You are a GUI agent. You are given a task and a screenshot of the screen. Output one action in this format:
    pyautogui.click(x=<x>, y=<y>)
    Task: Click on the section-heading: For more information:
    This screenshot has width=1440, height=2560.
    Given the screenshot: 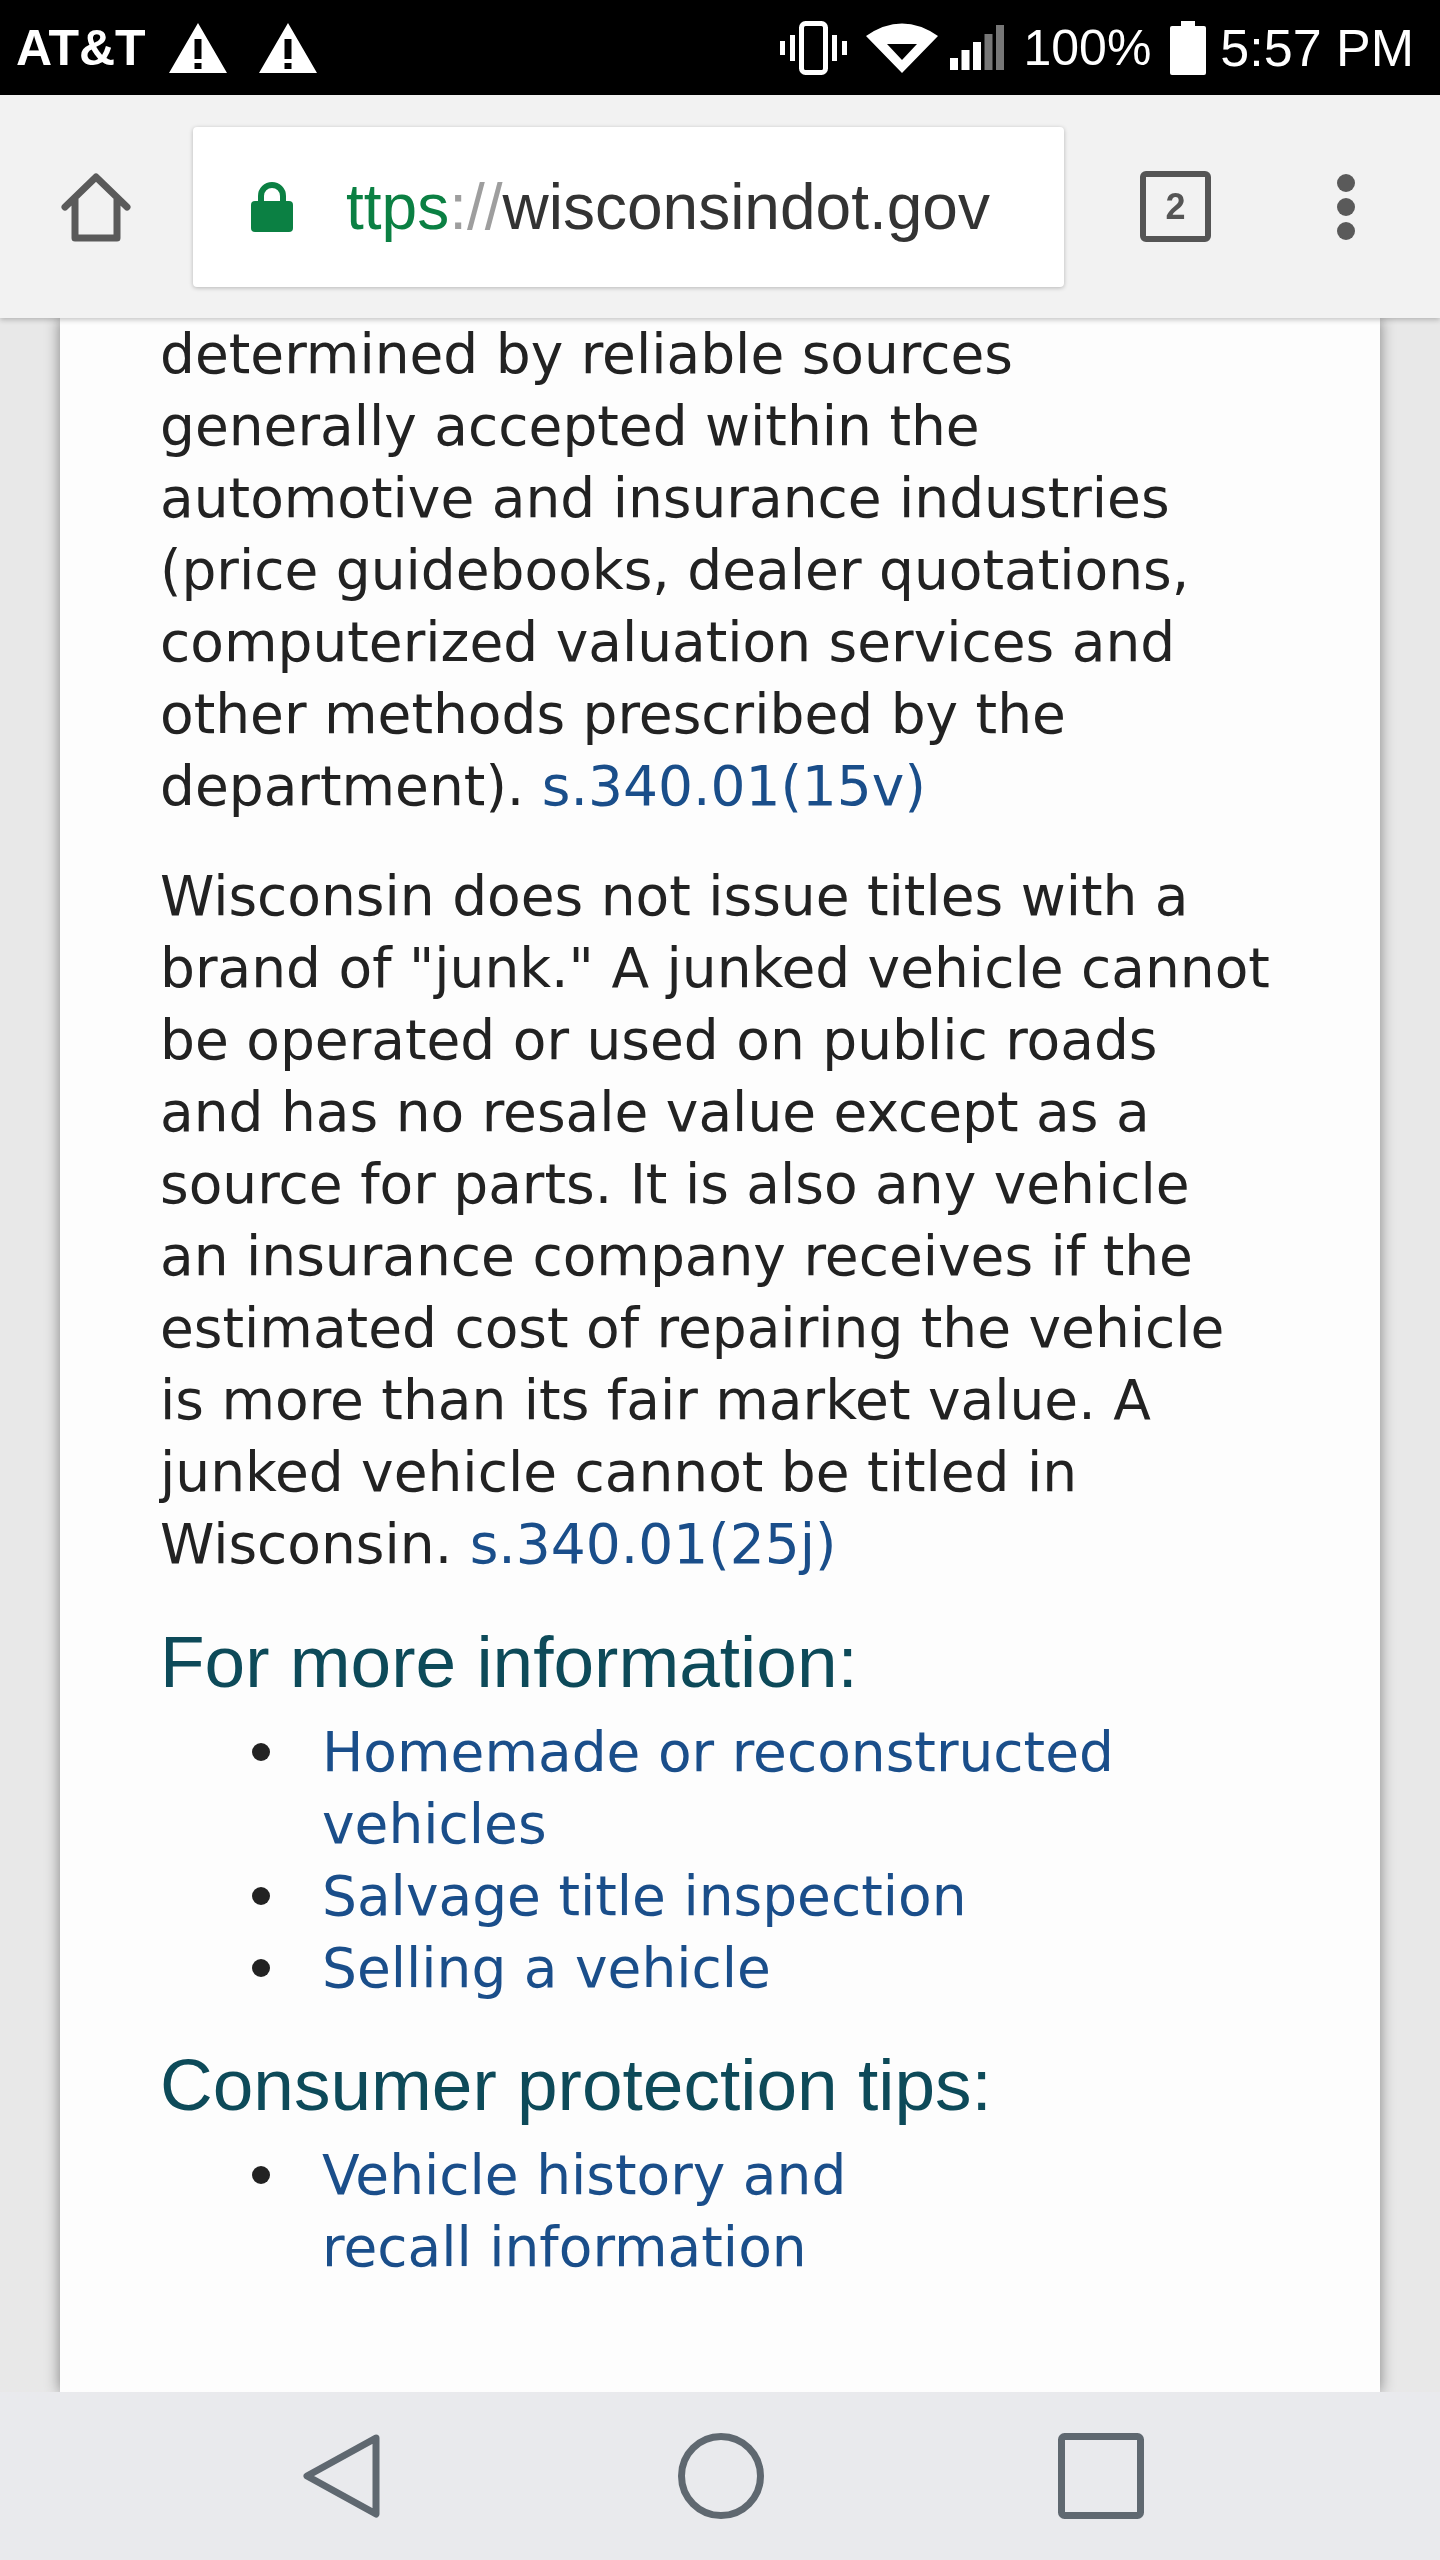 What is the action you would take?
    pyautogui.click(x=509, y=1662)
    